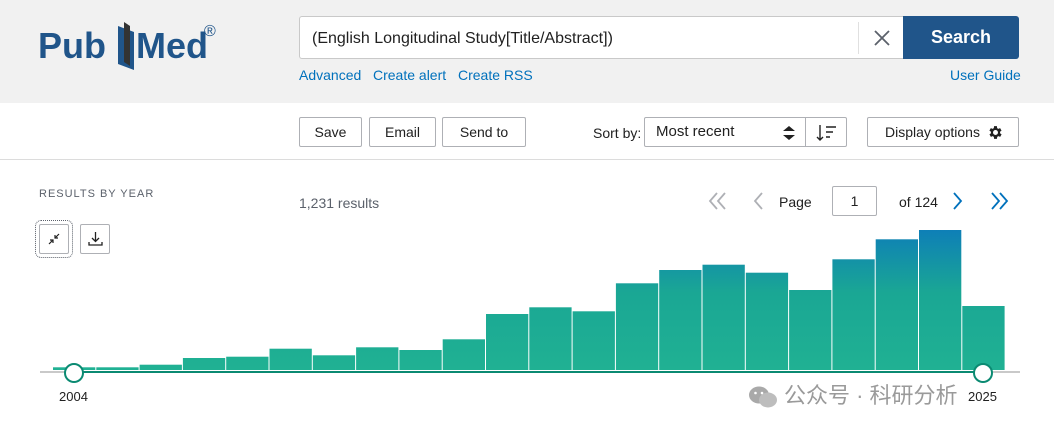 This screenshot has width=1054, height=436. What do you see at coordinates (695, 131) in the screenshot?
I see `sort-select-value: Most recent` at bounding box center [695, 131].